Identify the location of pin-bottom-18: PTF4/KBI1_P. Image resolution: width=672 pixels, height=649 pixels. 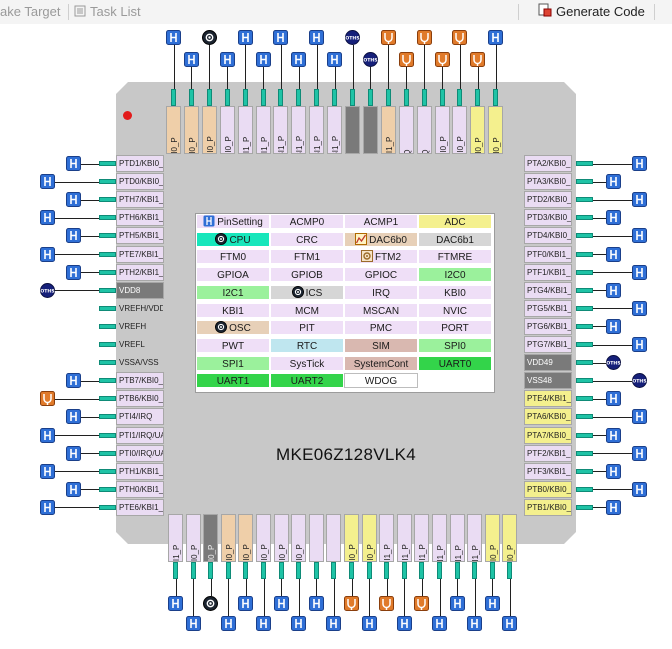
(475, 538).